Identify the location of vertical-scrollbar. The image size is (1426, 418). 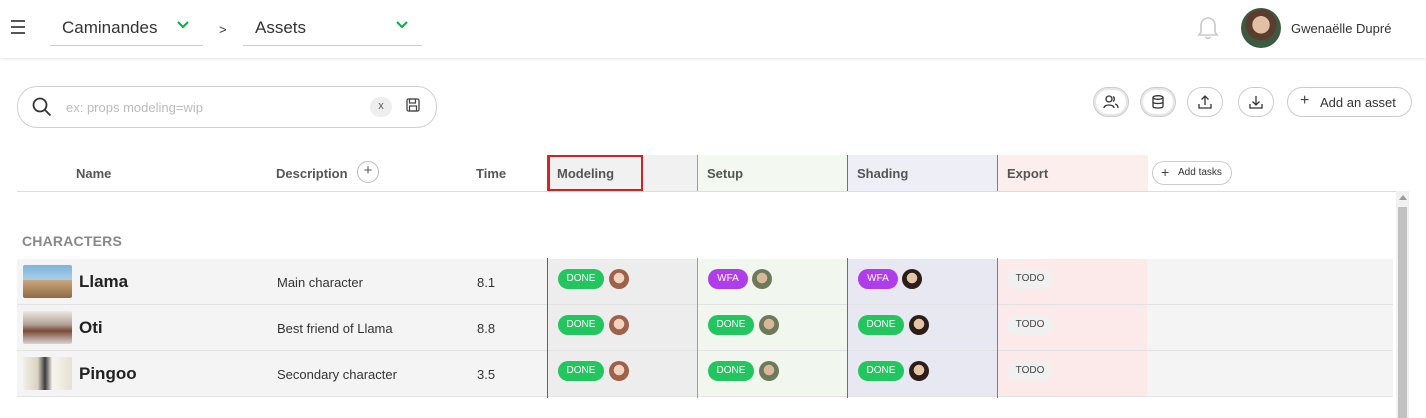
(1402, 304).